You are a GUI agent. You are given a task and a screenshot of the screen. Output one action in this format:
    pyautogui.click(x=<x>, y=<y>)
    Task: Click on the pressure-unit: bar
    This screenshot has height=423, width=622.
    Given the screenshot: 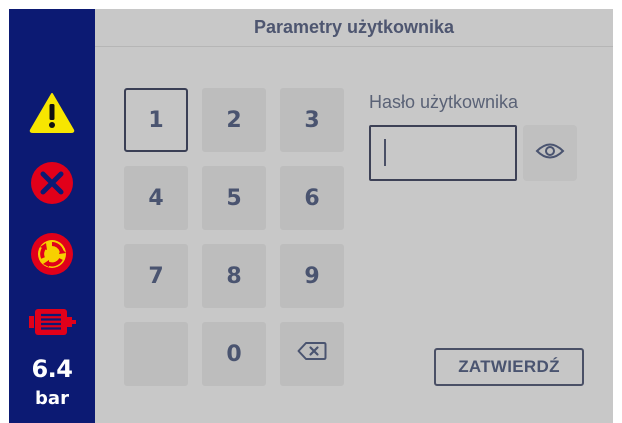 What is the action you would take?
    pyautogui.click(x=52, y=398)
    